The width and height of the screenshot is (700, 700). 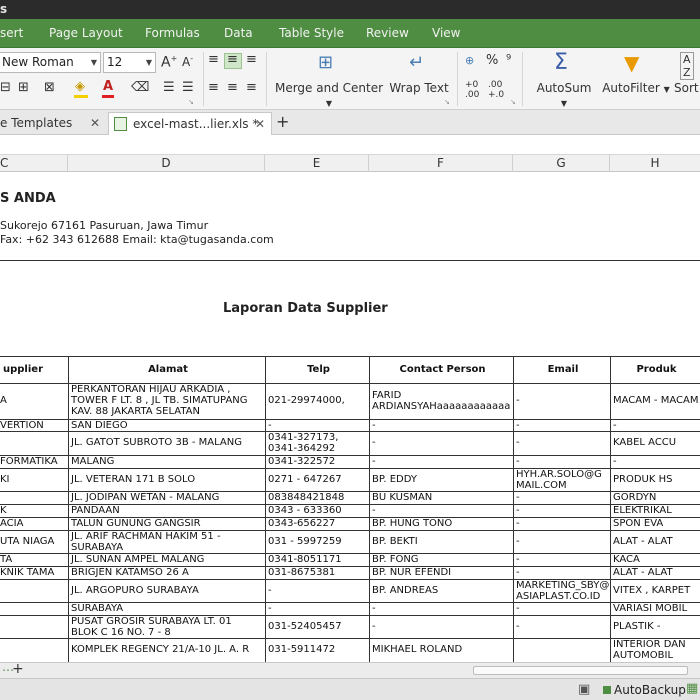 What do you see at coordinates (260, 124) in the screenshot?
I see `close-icon: ✕` at bounding box center [260, 124].